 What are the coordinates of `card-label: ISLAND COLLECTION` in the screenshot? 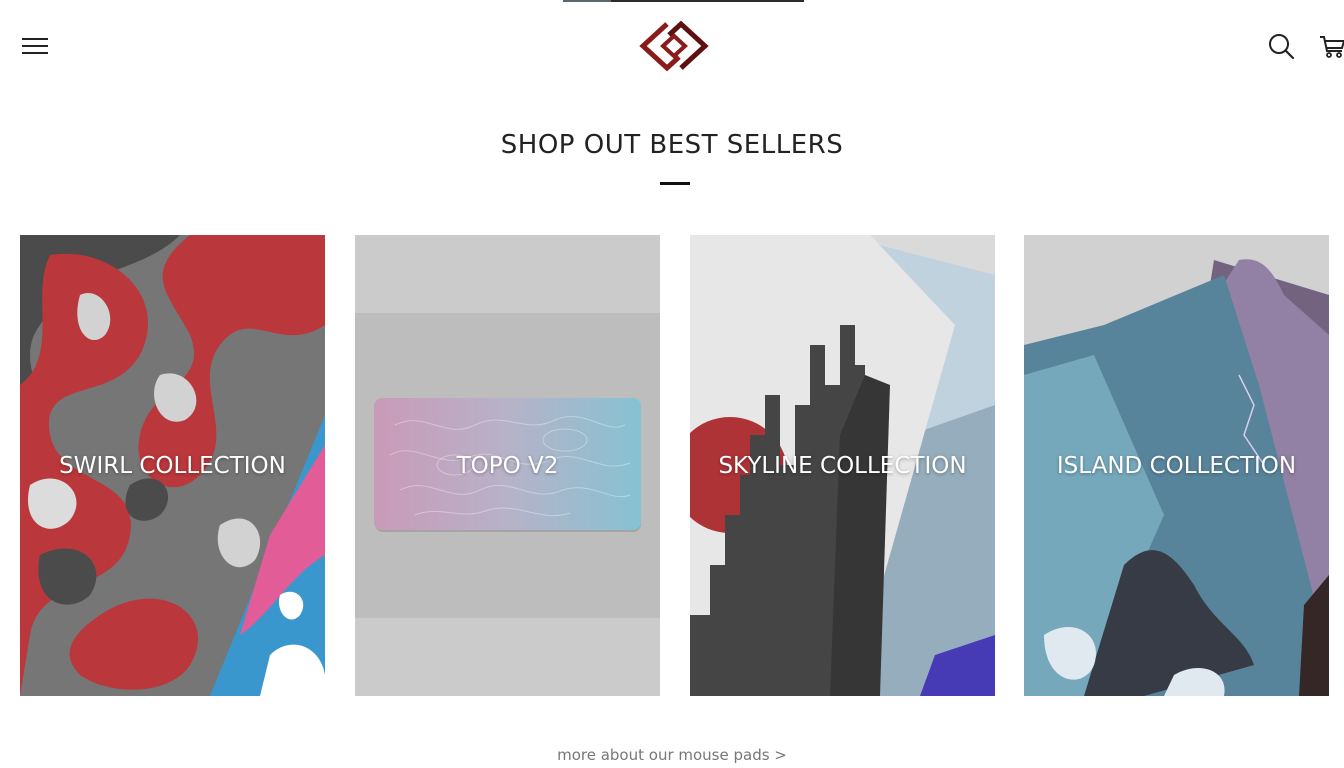 It's located at (1176, 465).